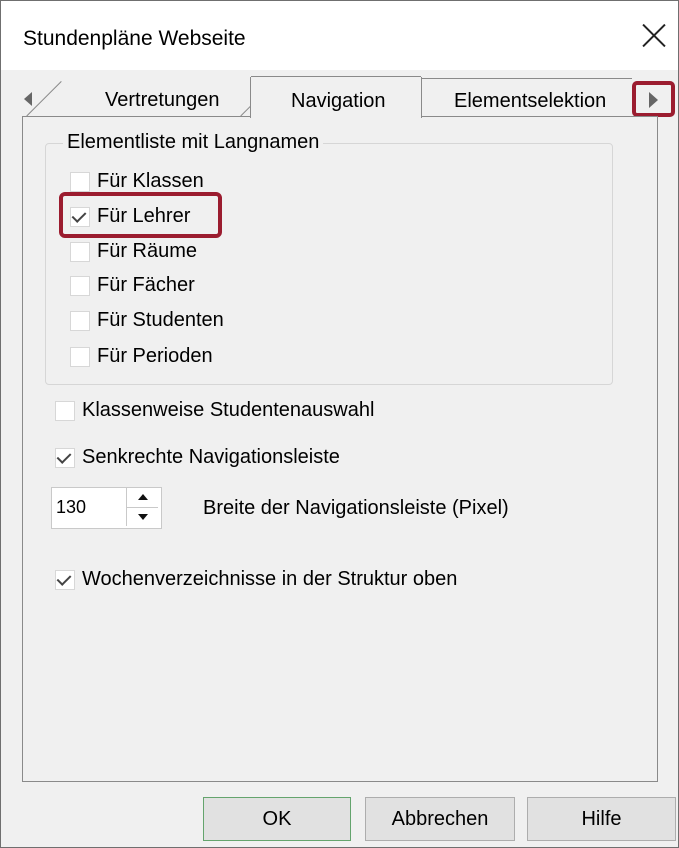 The height and width of the screenshot is (848, 679). I want to click on tab-vertretungen: Vertretungen, so click(155, 97).